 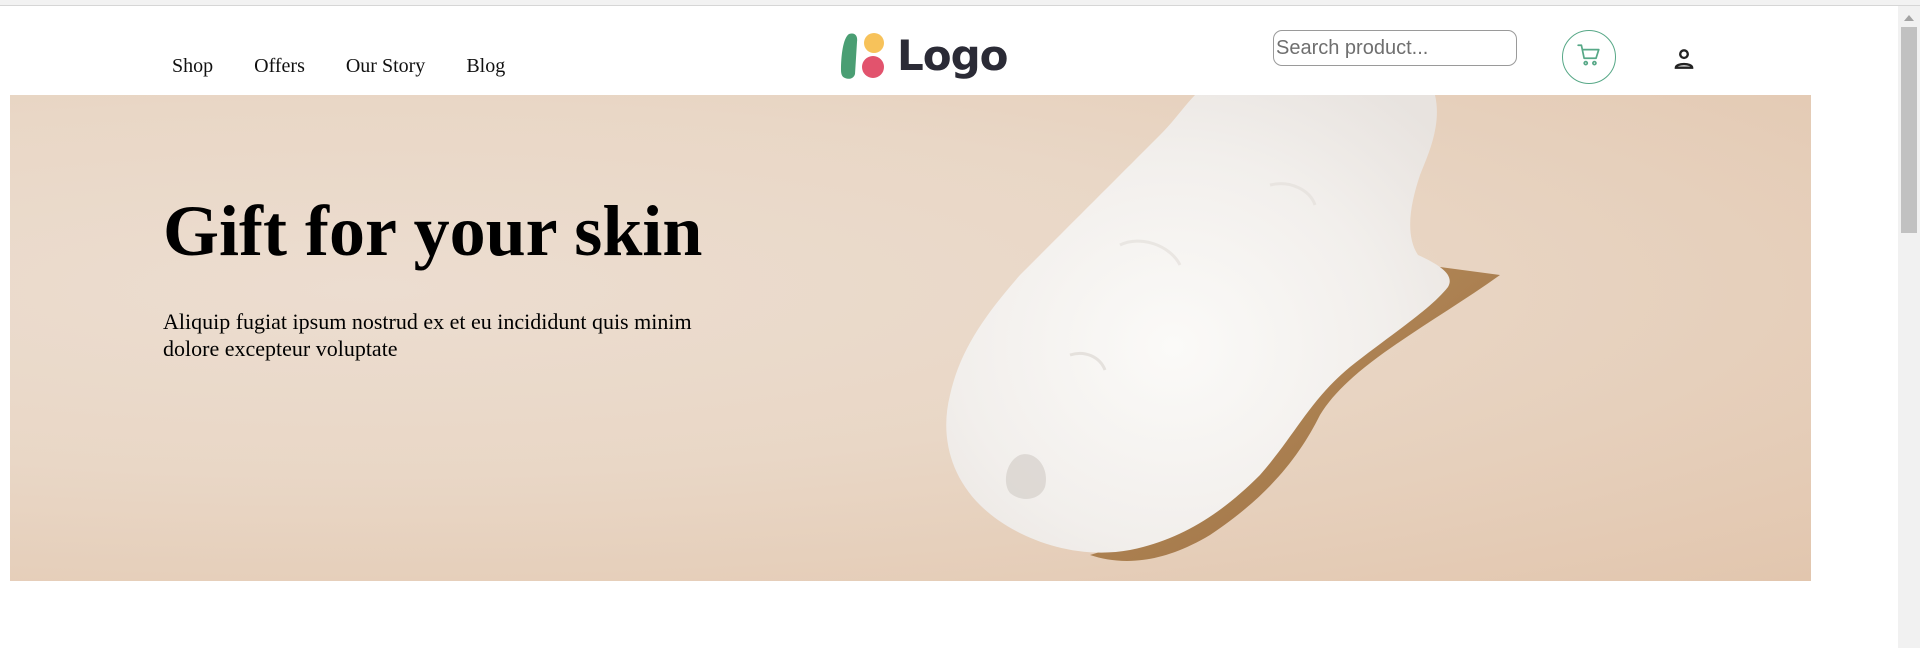 I want to click on nav-link-blog: Blog, so click(x=485, y=66).